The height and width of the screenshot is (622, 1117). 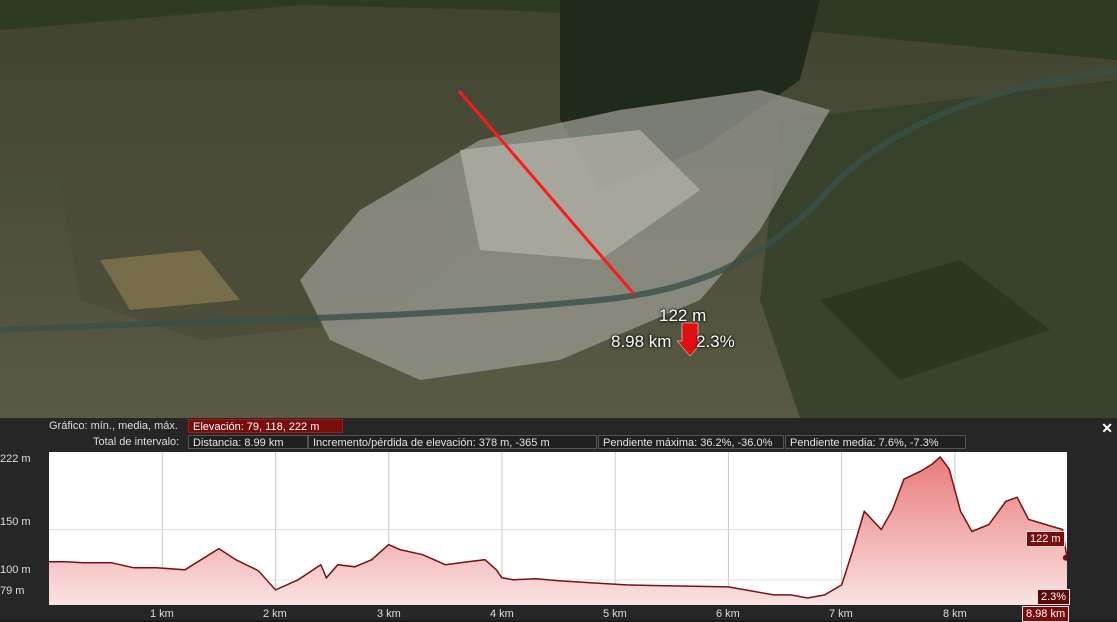 I want to click on x-tick-label: 2 km, so click(x=275, y=614).